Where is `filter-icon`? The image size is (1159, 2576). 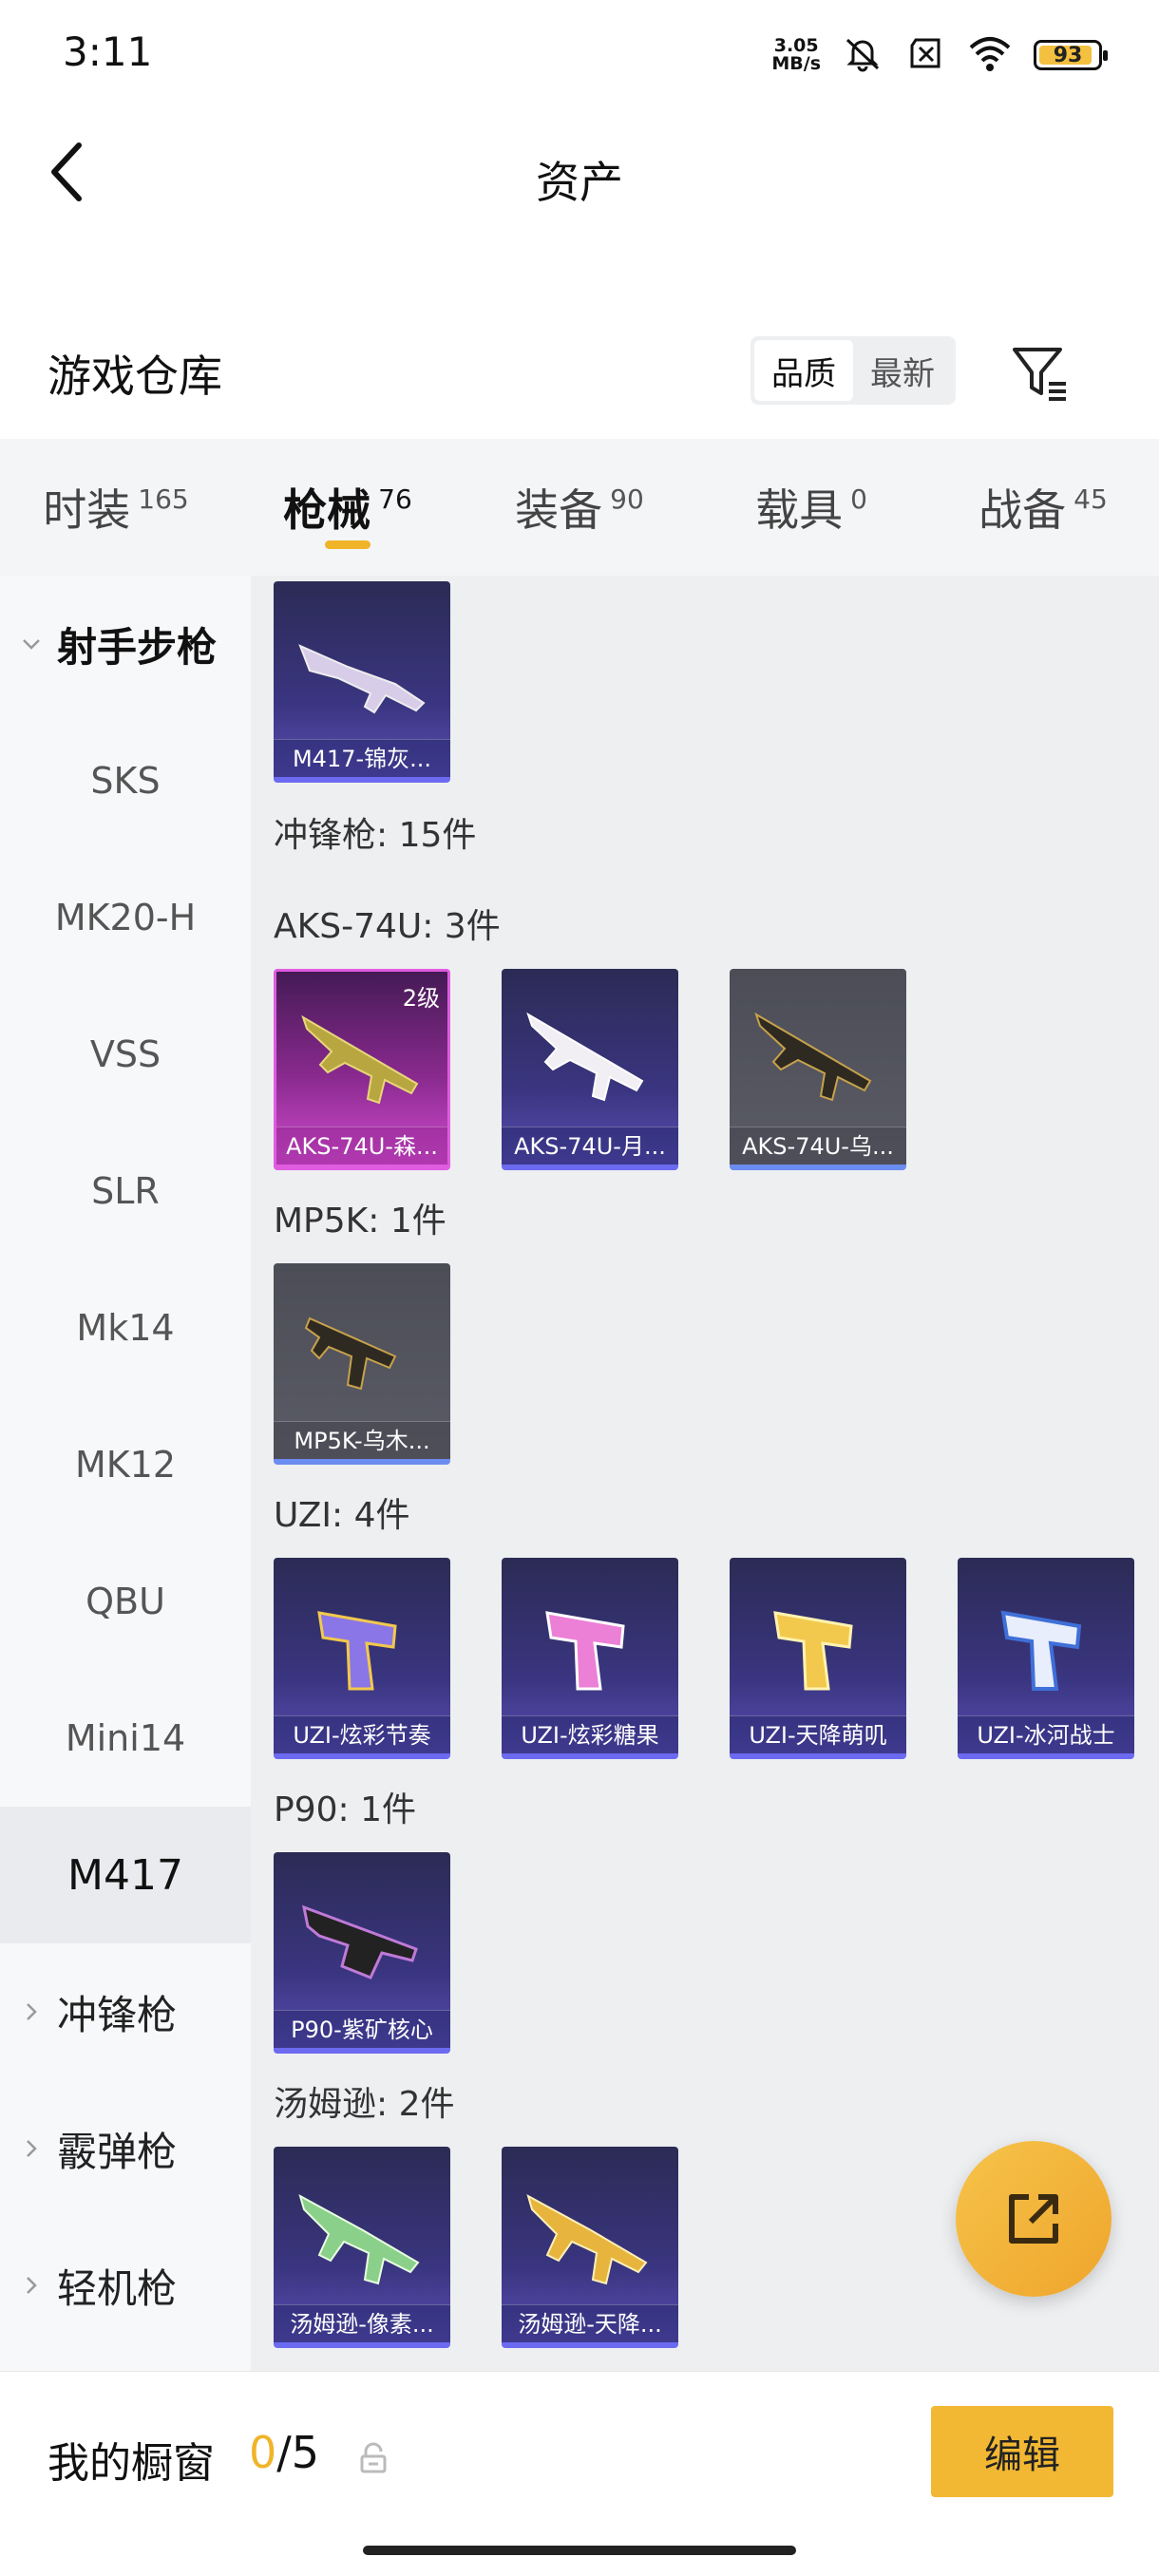
filter-icon is located at coordinates (1039, 374).